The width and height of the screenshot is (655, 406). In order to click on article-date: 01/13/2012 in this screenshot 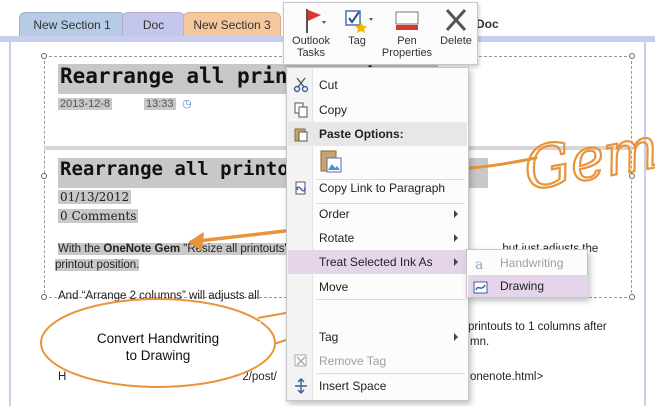, I will do `click(95, 197)`.